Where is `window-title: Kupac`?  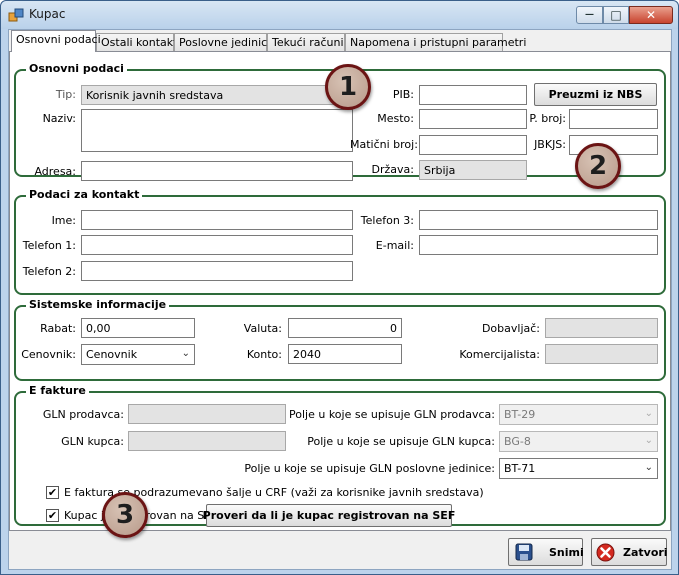
window-title: Kupac is located at coordinates (47, 14).